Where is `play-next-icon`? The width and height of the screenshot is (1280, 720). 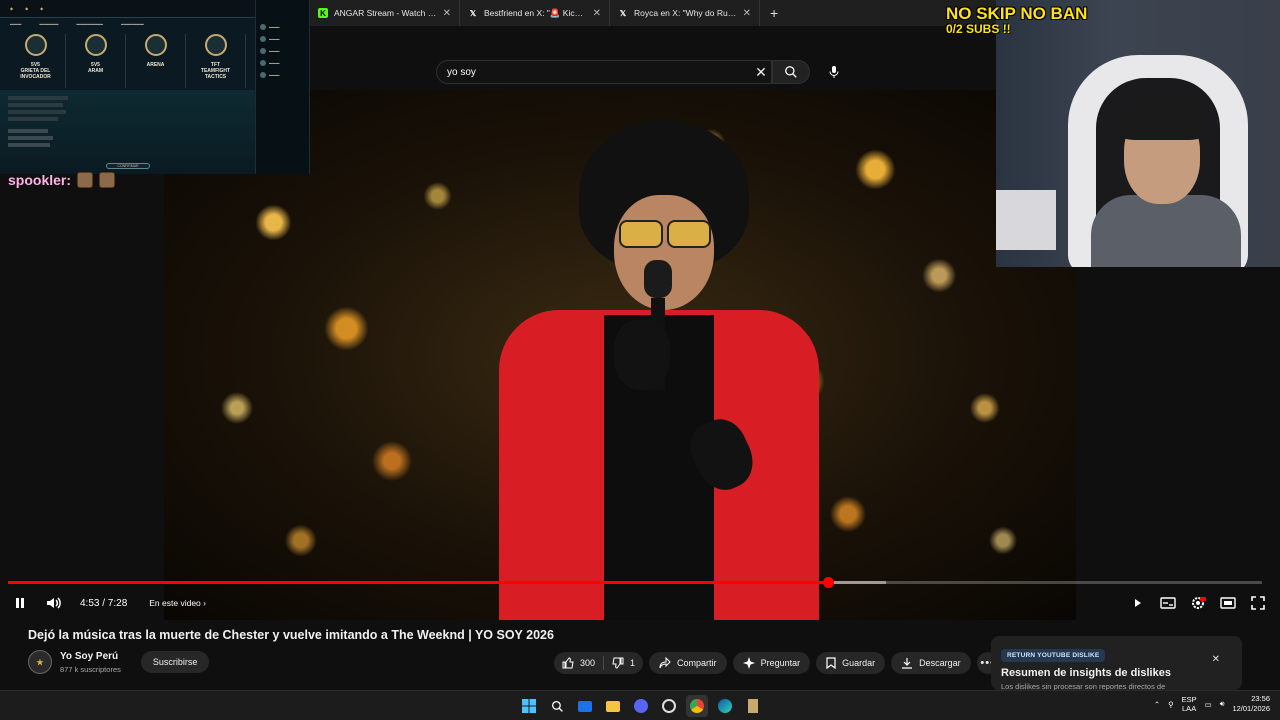
play-next-icon is located at coordinates (1138, 603).